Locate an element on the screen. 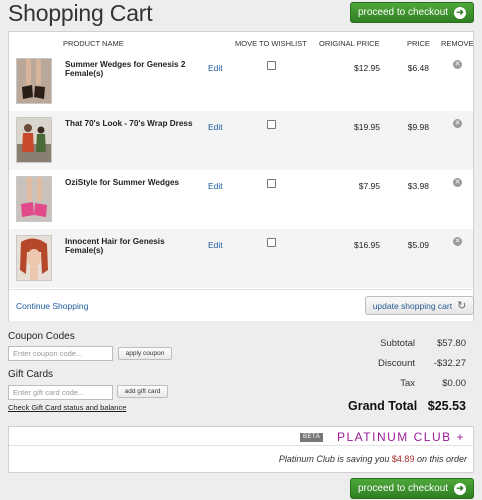 This screenshot has width=482, height=500. price: $6.48 is located at coordinates (418, 68).